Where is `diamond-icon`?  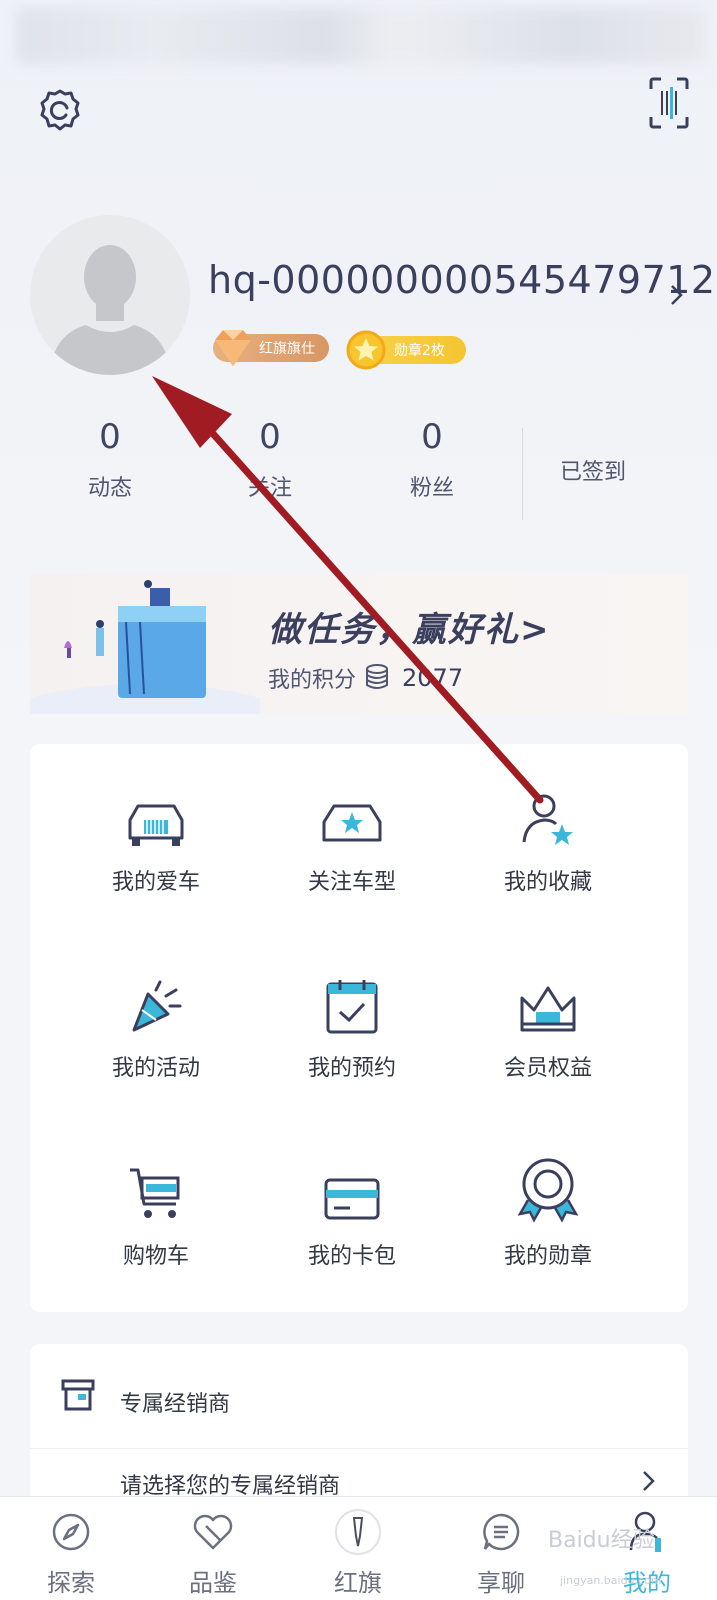
diamond-icon is located at coordinates (233, 350).